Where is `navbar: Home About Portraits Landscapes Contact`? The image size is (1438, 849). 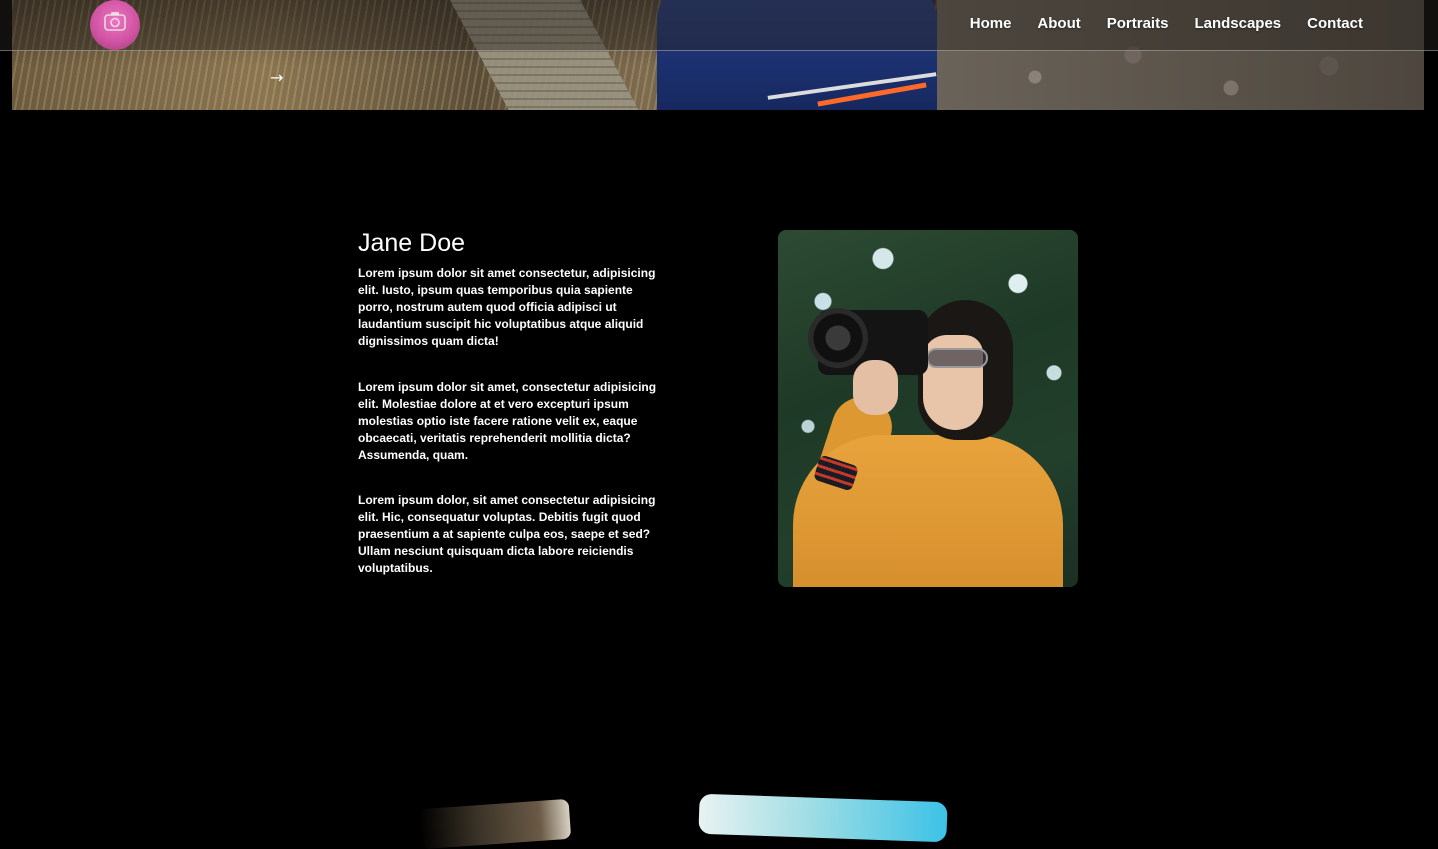 navbar: Home About Portraits Landscapes Contact is located at coordinates (719, 25).